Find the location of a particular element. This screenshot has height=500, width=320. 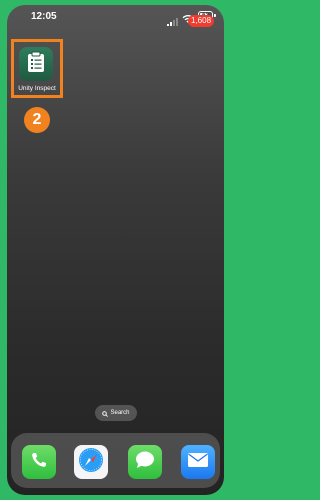

clipboard-icon is located at coordinates (36, 64).